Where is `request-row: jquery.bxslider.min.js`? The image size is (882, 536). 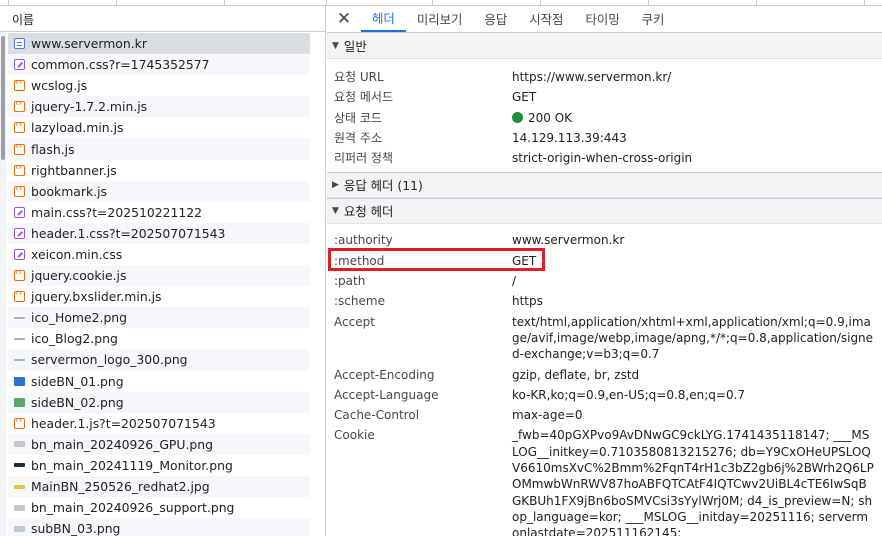 request-row: jquery.bxslider.min.js is located at coordinates (159, 296).